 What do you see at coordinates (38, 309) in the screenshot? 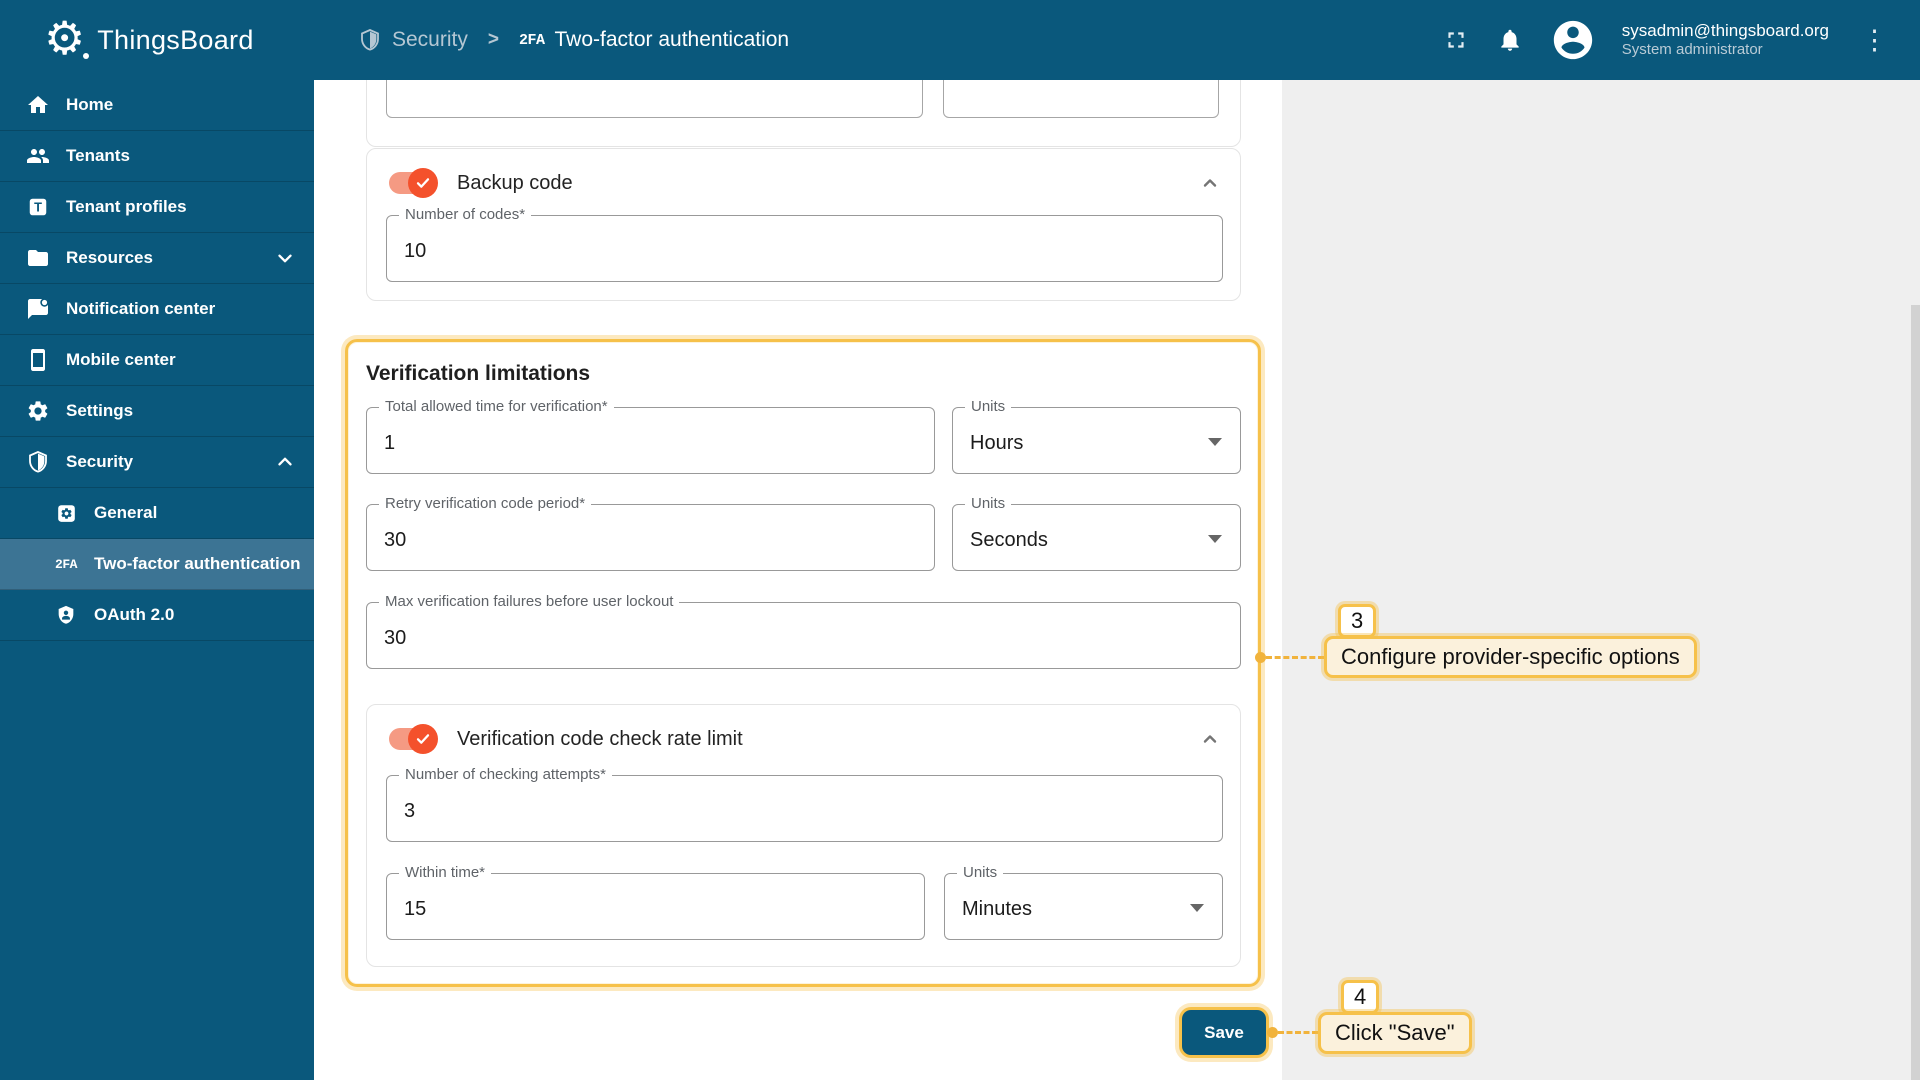
I see `notification-center-icon` at bounding box center [38, 309].